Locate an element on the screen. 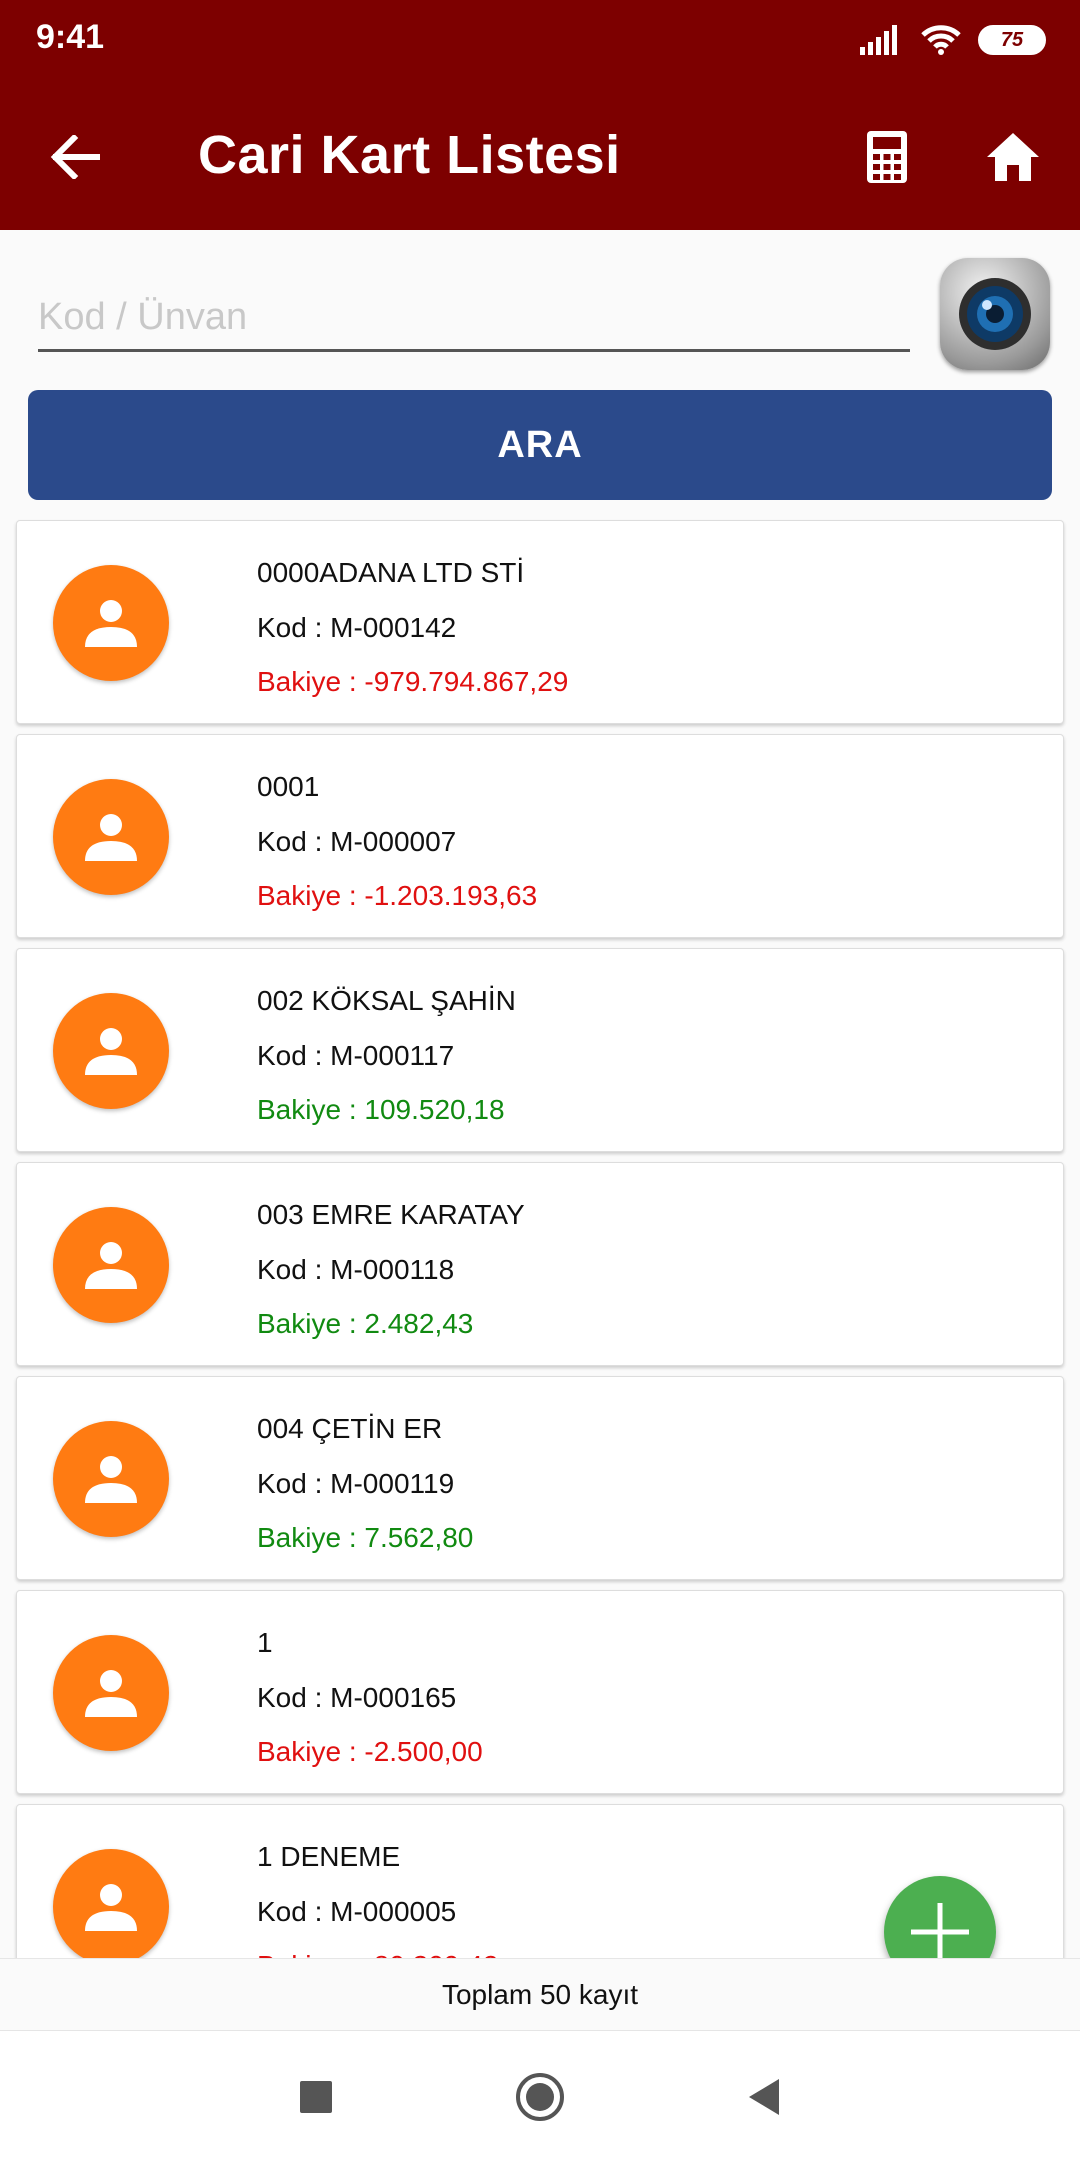  customer-name: 1 DENEME is located at coordinates (329, 1856).